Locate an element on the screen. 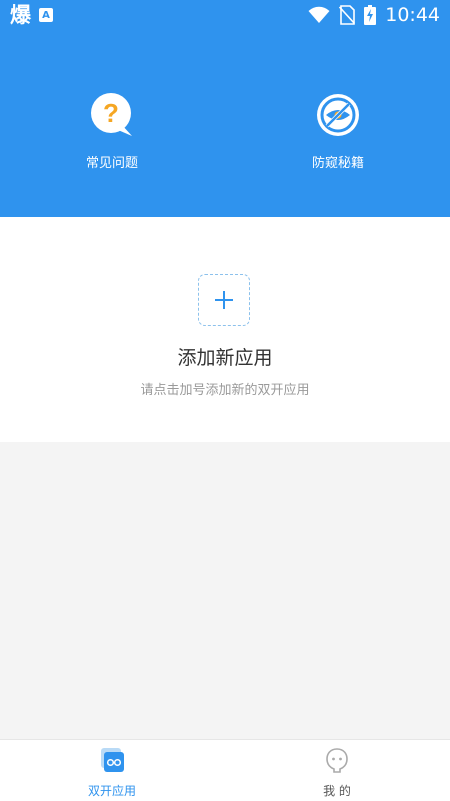 The width and height of the screenshot is (450, 801). tab-mine: 我 的 is located at coordinates (337, 772).